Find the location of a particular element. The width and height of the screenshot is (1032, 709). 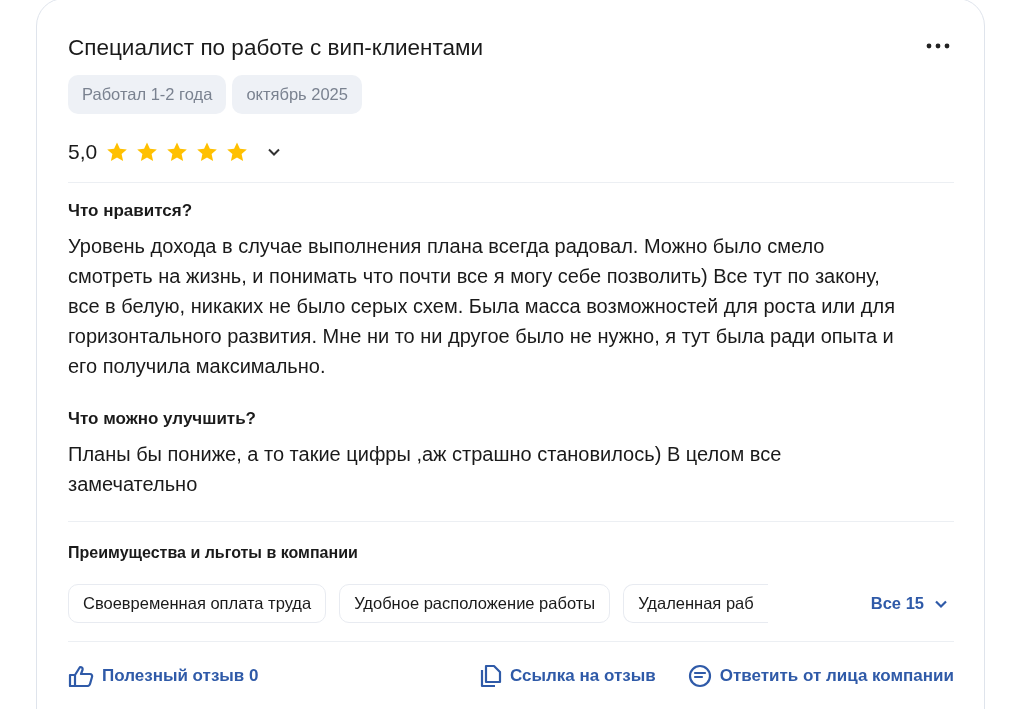

thumbs-up-icon is located at coordinates (81, 676).